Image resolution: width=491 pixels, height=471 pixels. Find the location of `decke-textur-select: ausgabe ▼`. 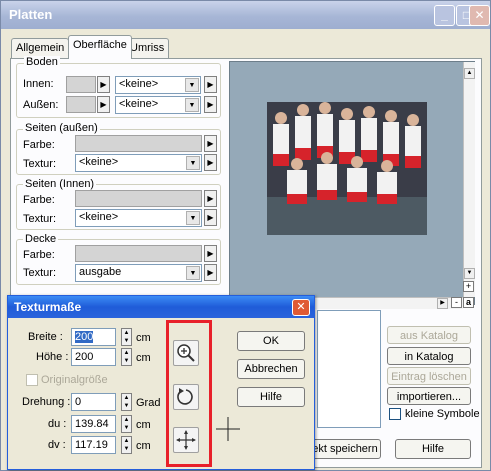

decke-textur-select: ausgabe ▼ is located at coordinates (138, 273).